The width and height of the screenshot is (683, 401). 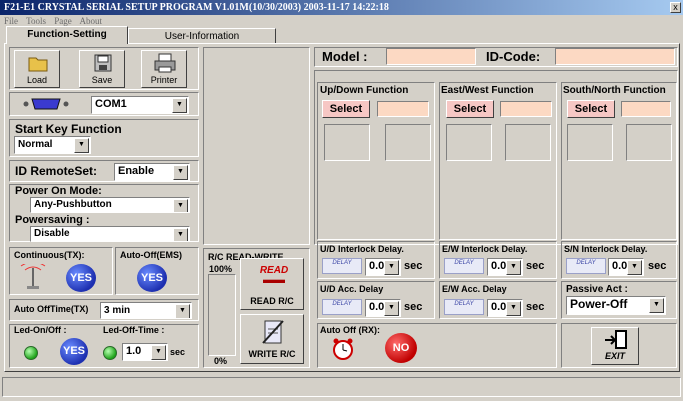 What do you see at coordinates (591, 109) in the screenshot?
I see `southnorth-select-button: Select` at bounding box center [591, 109].